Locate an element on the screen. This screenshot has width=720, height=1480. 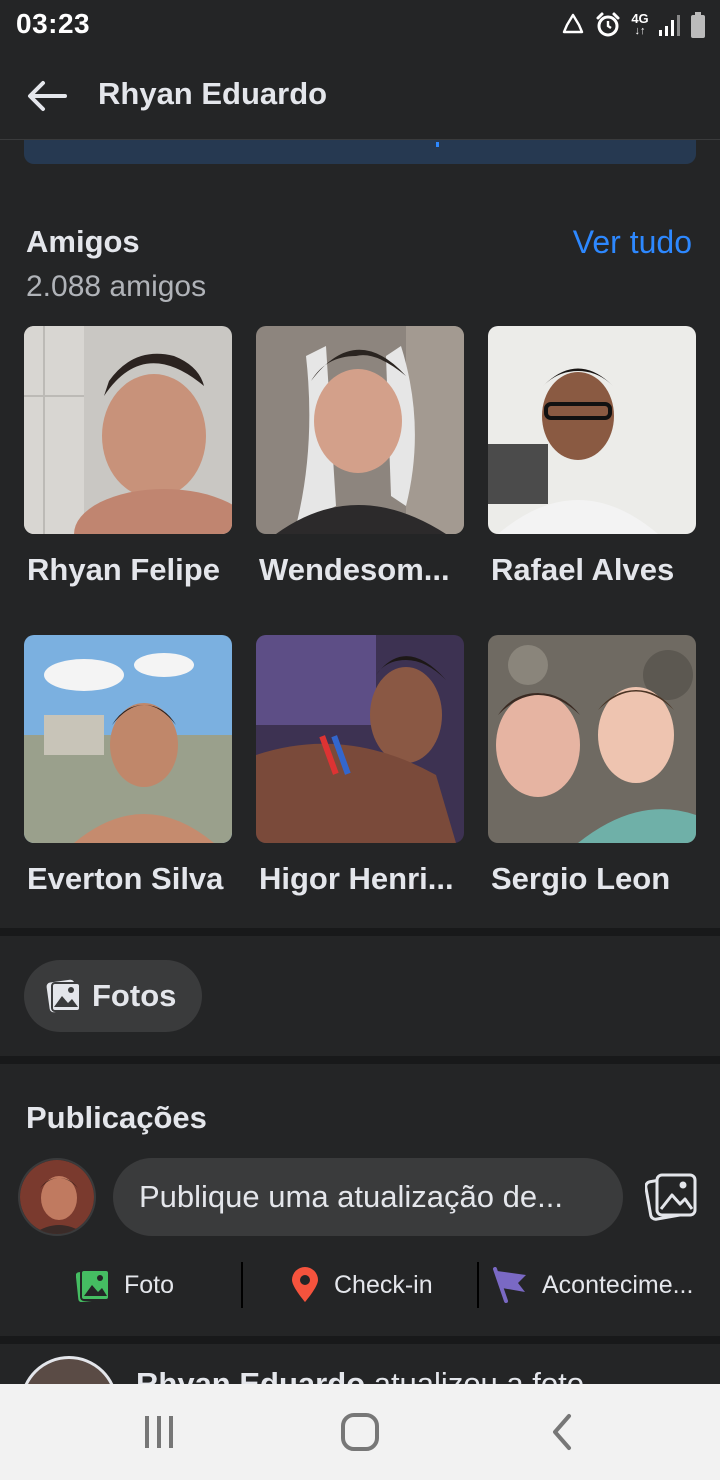
friend-name: Sergio Leon is located at coordinates (581, 878).